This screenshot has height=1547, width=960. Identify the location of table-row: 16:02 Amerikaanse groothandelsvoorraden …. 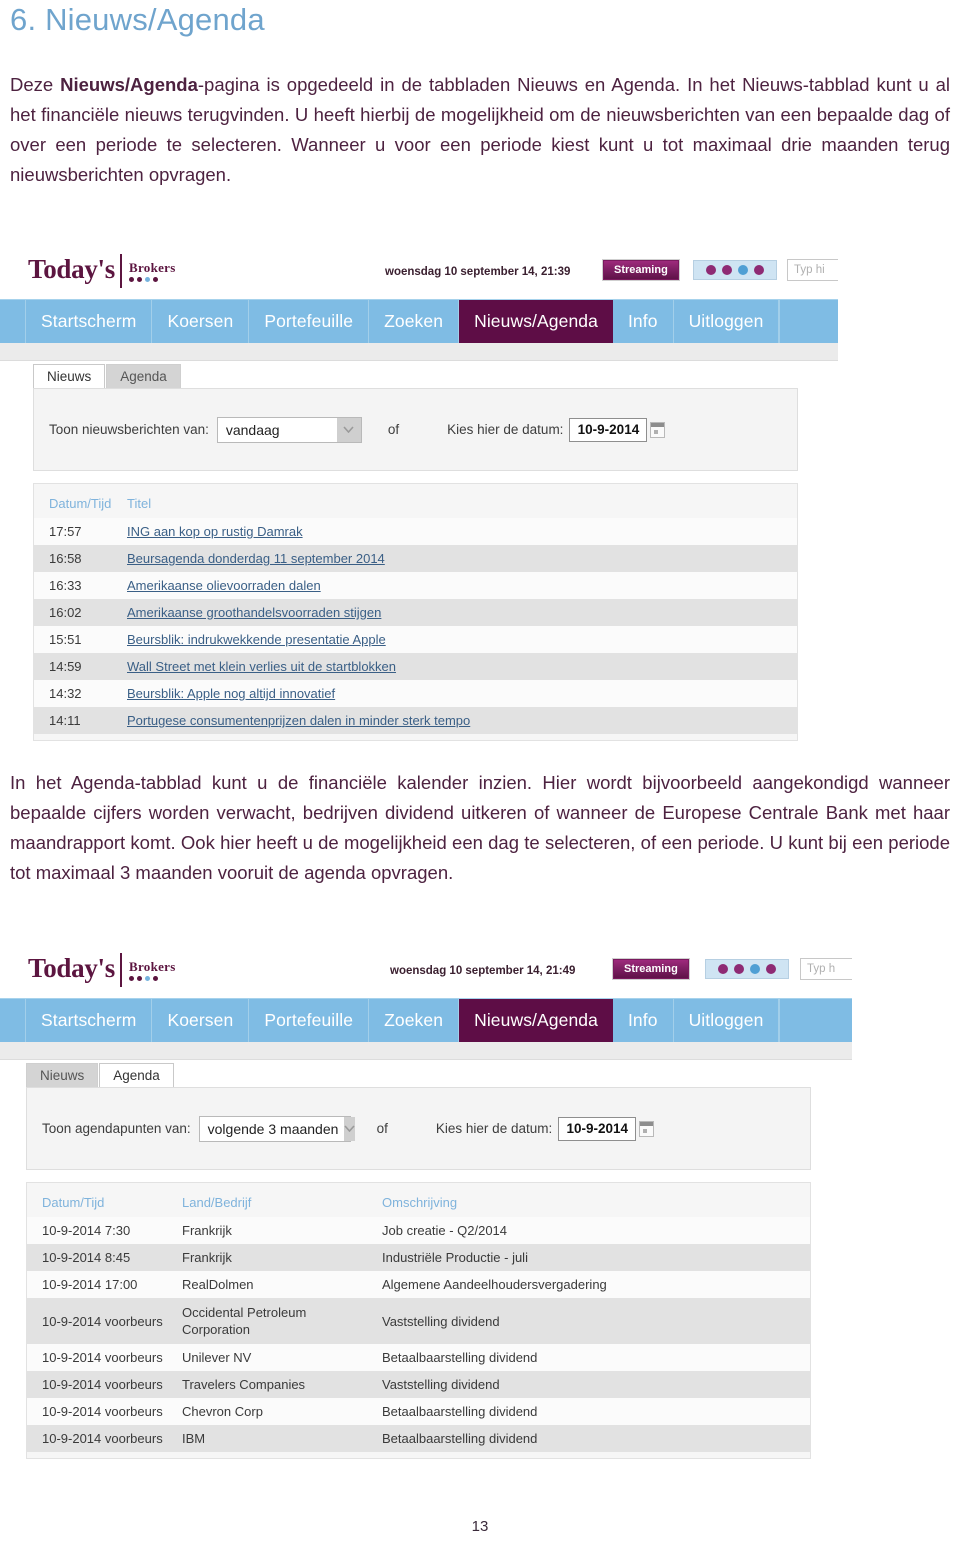
(415, 612).